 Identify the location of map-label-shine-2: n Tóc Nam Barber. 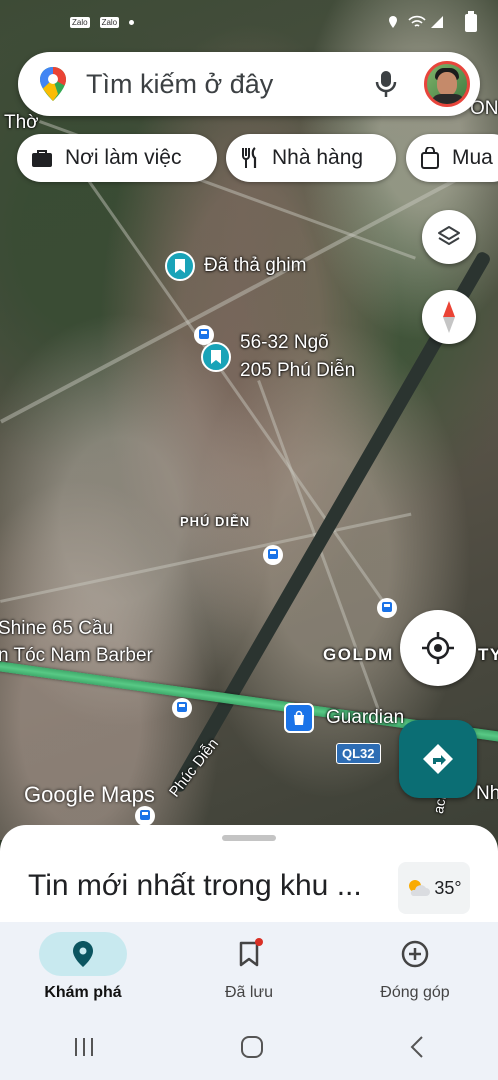
(76, 656).